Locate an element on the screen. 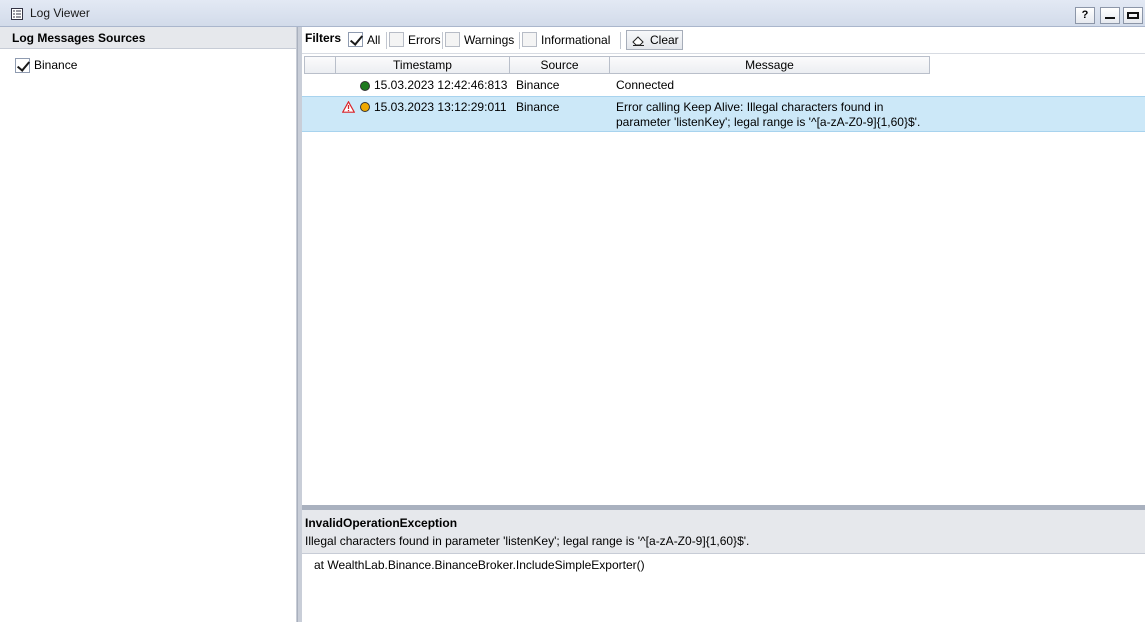 The image size is (1145, 622). title-bar: Log Viewer ? is located at coordinates (572, 13).